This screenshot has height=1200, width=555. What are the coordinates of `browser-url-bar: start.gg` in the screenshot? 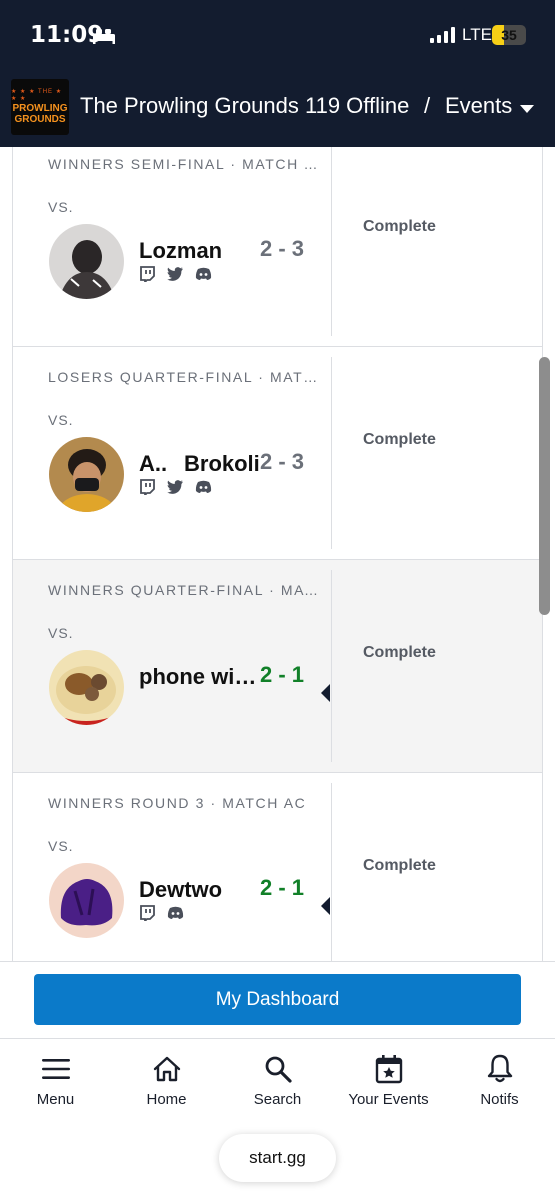 It's located at (277, 1158).